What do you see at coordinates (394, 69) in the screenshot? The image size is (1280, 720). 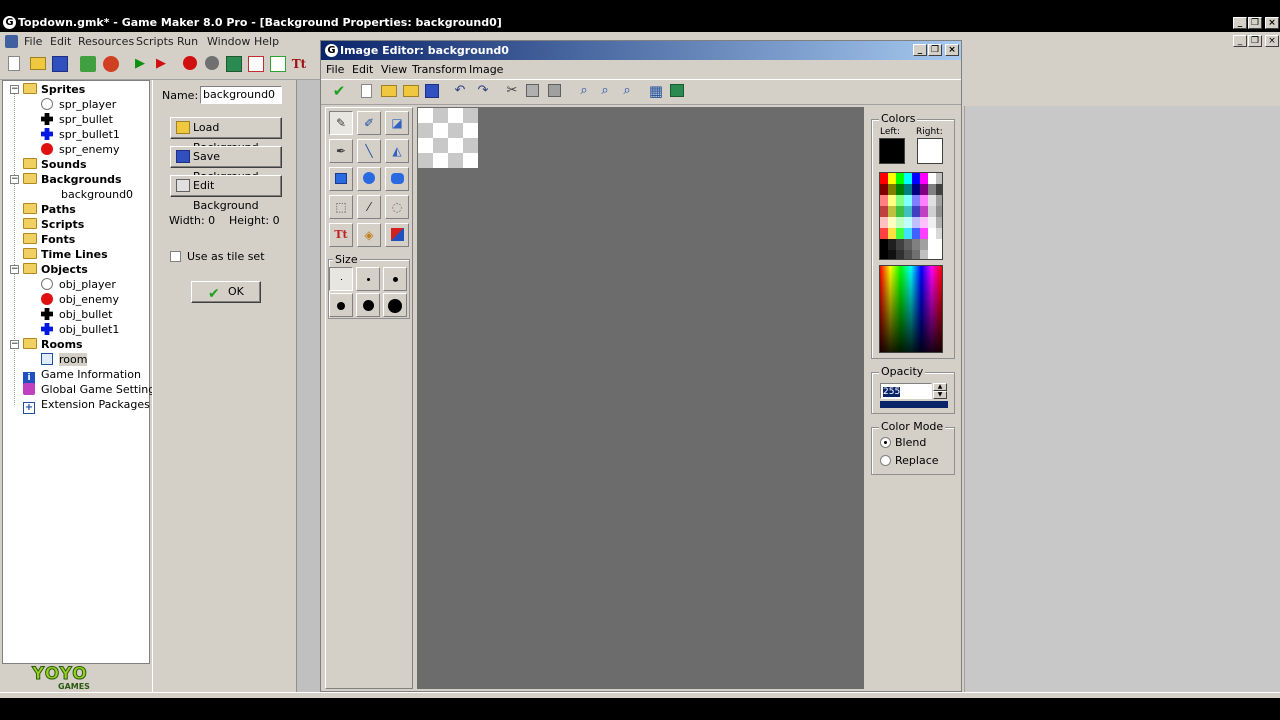 I see `editor-menu-view: View` at bounding box center [394, 69].